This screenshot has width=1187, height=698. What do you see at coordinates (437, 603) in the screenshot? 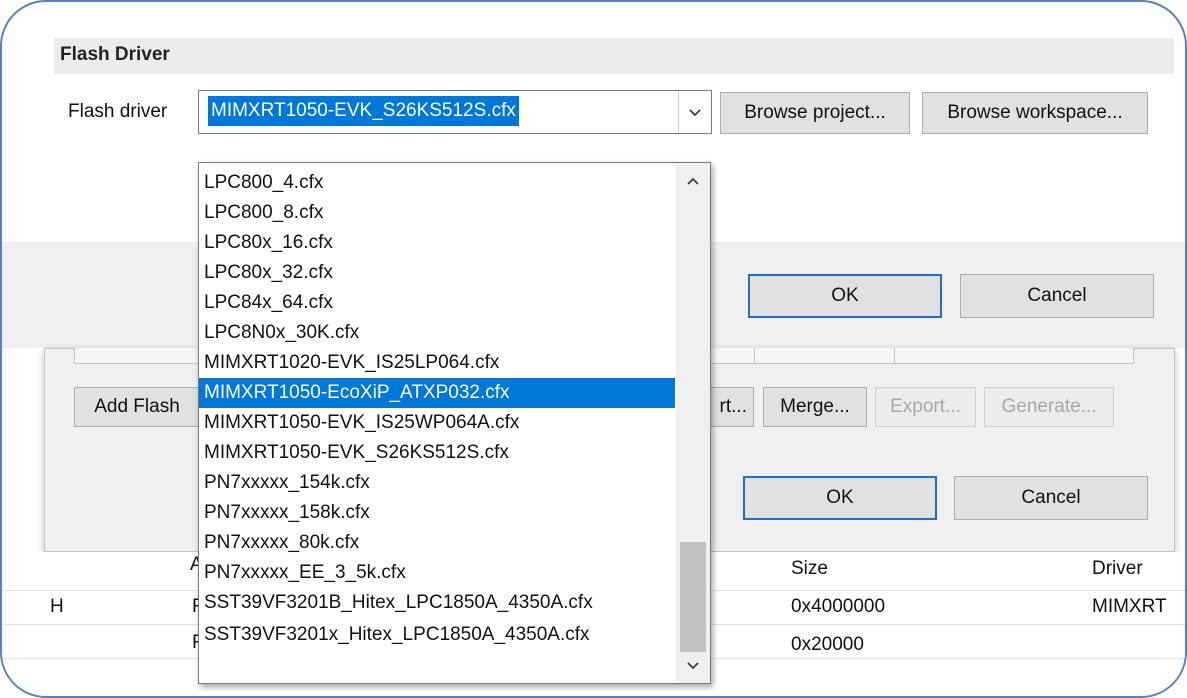
I see `dropdown-item: SST39VF3201B_Hitex_LPC1850A_4350A.cfx` at bounding box center [437, 603].